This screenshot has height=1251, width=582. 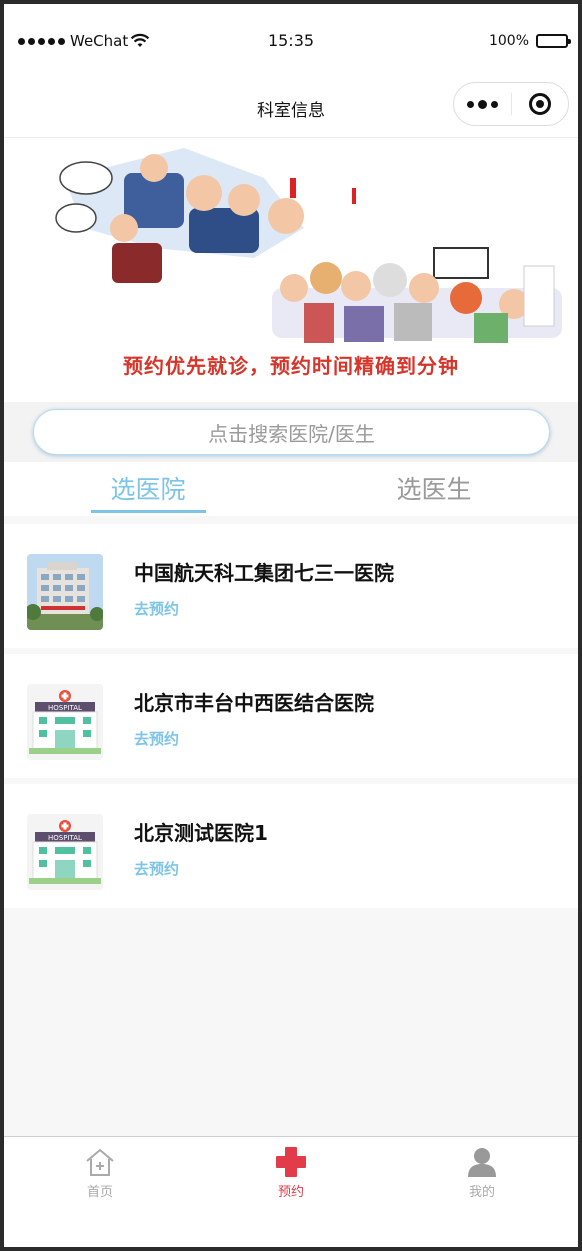 What do you see at coordinates (308, 245) in the screenshot?
I see `banner-illustration` at bounding box center [308, 245].